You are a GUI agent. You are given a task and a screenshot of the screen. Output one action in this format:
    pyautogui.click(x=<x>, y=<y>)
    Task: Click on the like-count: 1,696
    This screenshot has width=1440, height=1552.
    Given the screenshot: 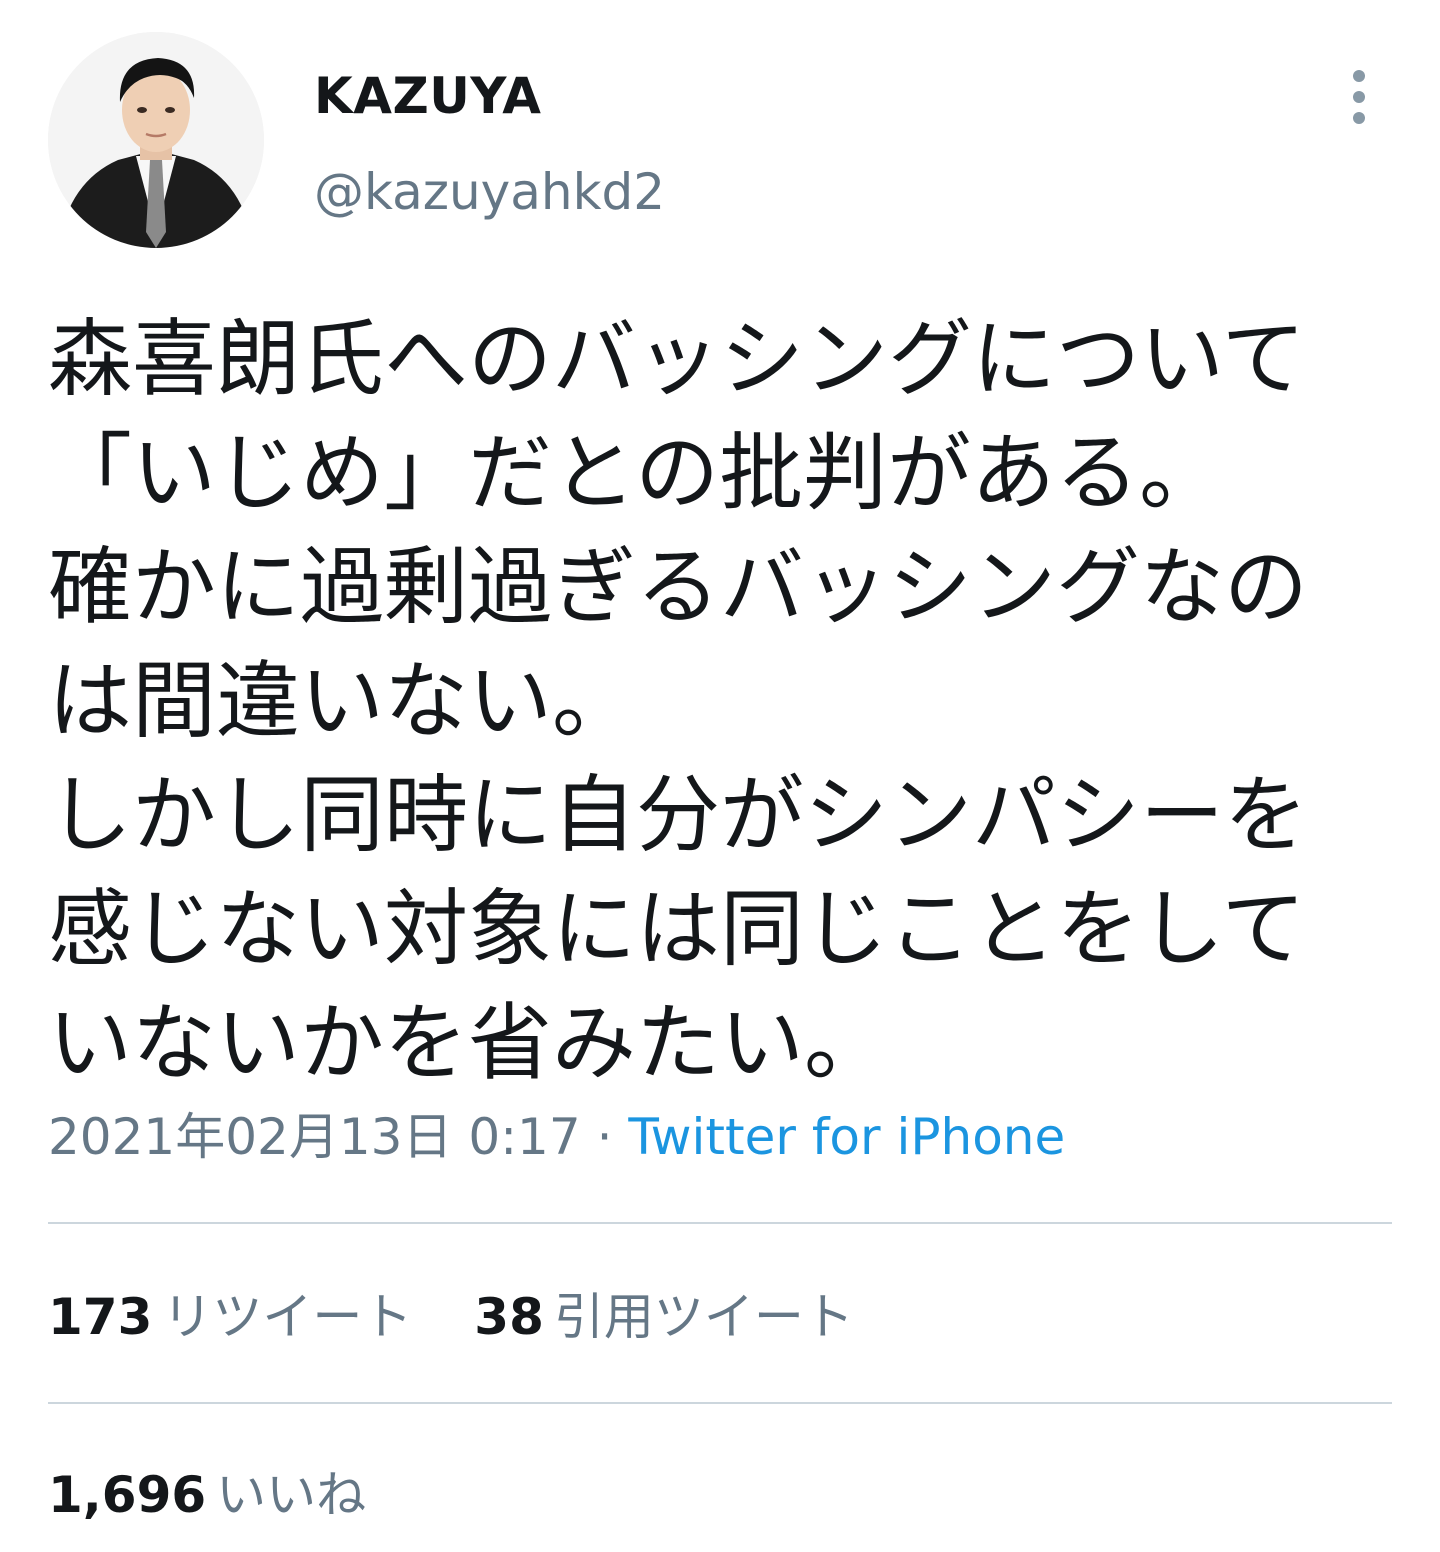 What is the action you would take?
    pyautogui.click(x=127, y=1495)
    